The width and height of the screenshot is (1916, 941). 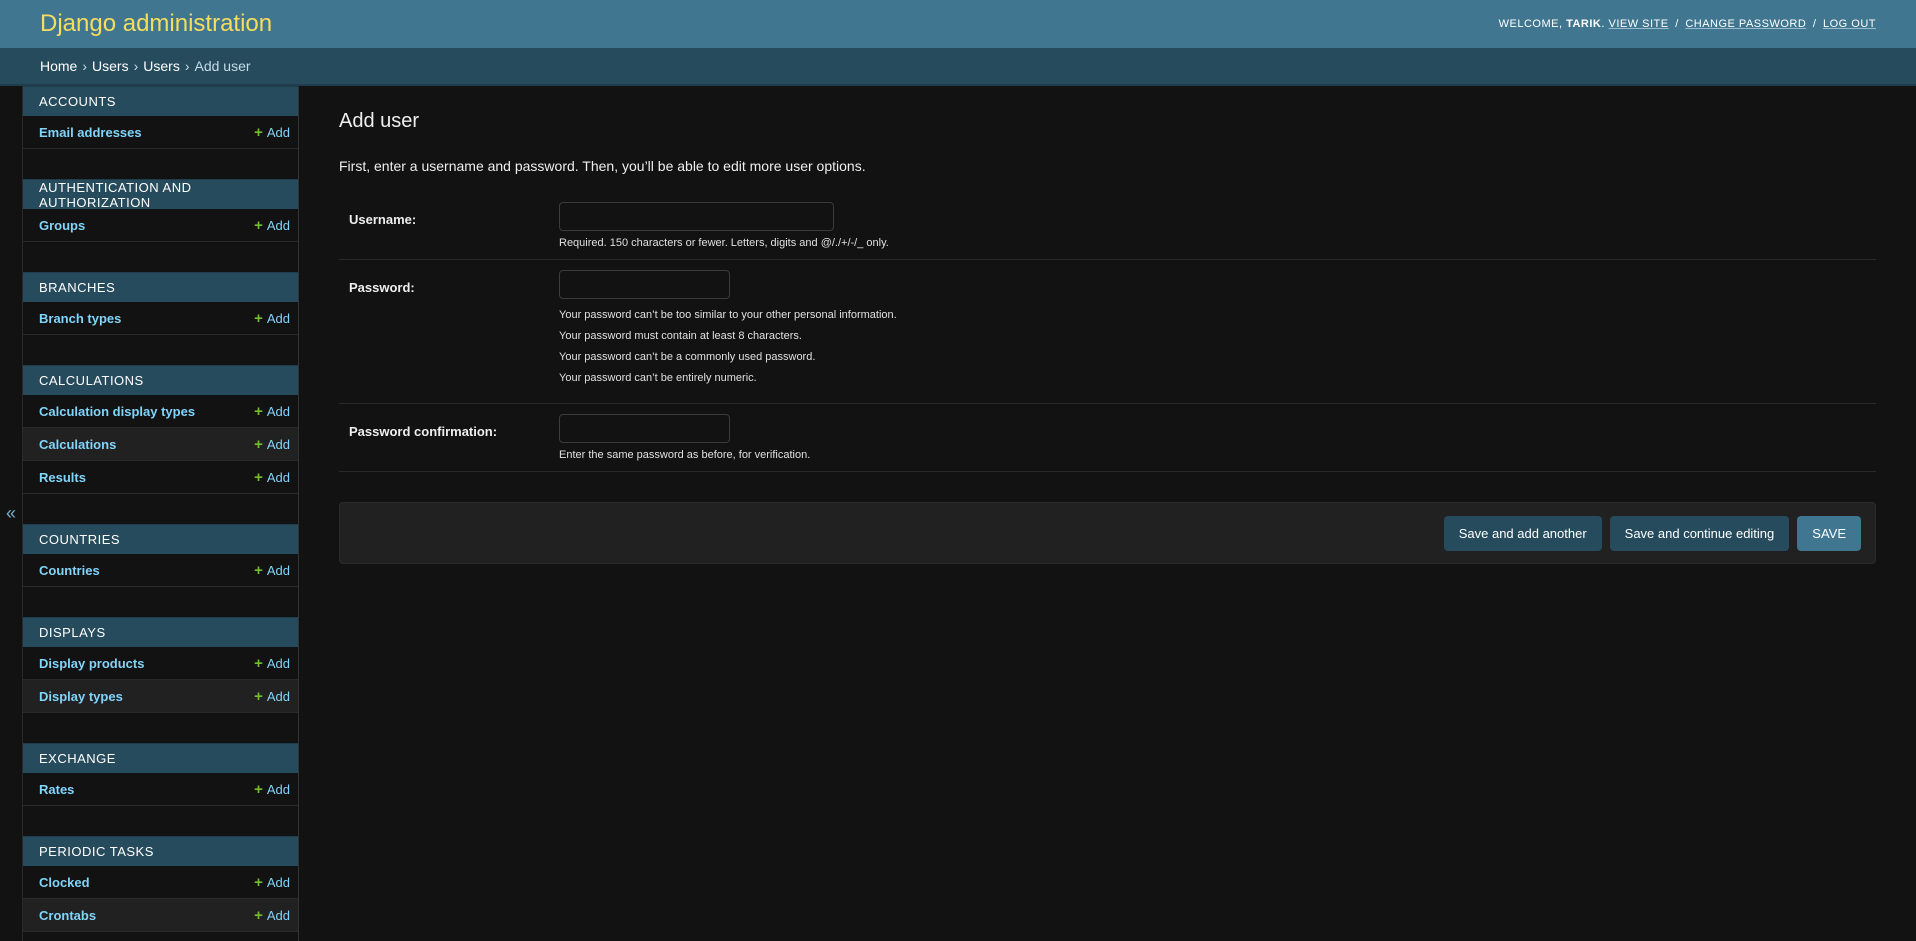 I want to click on double-chevron-left-icon: «, so click(x=10, y=513).